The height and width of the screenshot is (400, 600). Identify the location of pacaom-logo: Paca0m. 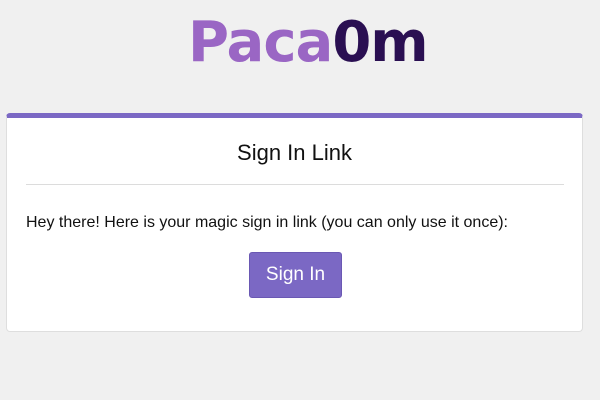
(308, 42).